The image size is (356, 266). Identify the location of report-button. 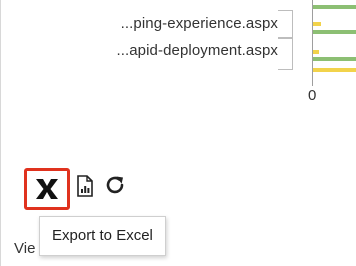
(85, 188).